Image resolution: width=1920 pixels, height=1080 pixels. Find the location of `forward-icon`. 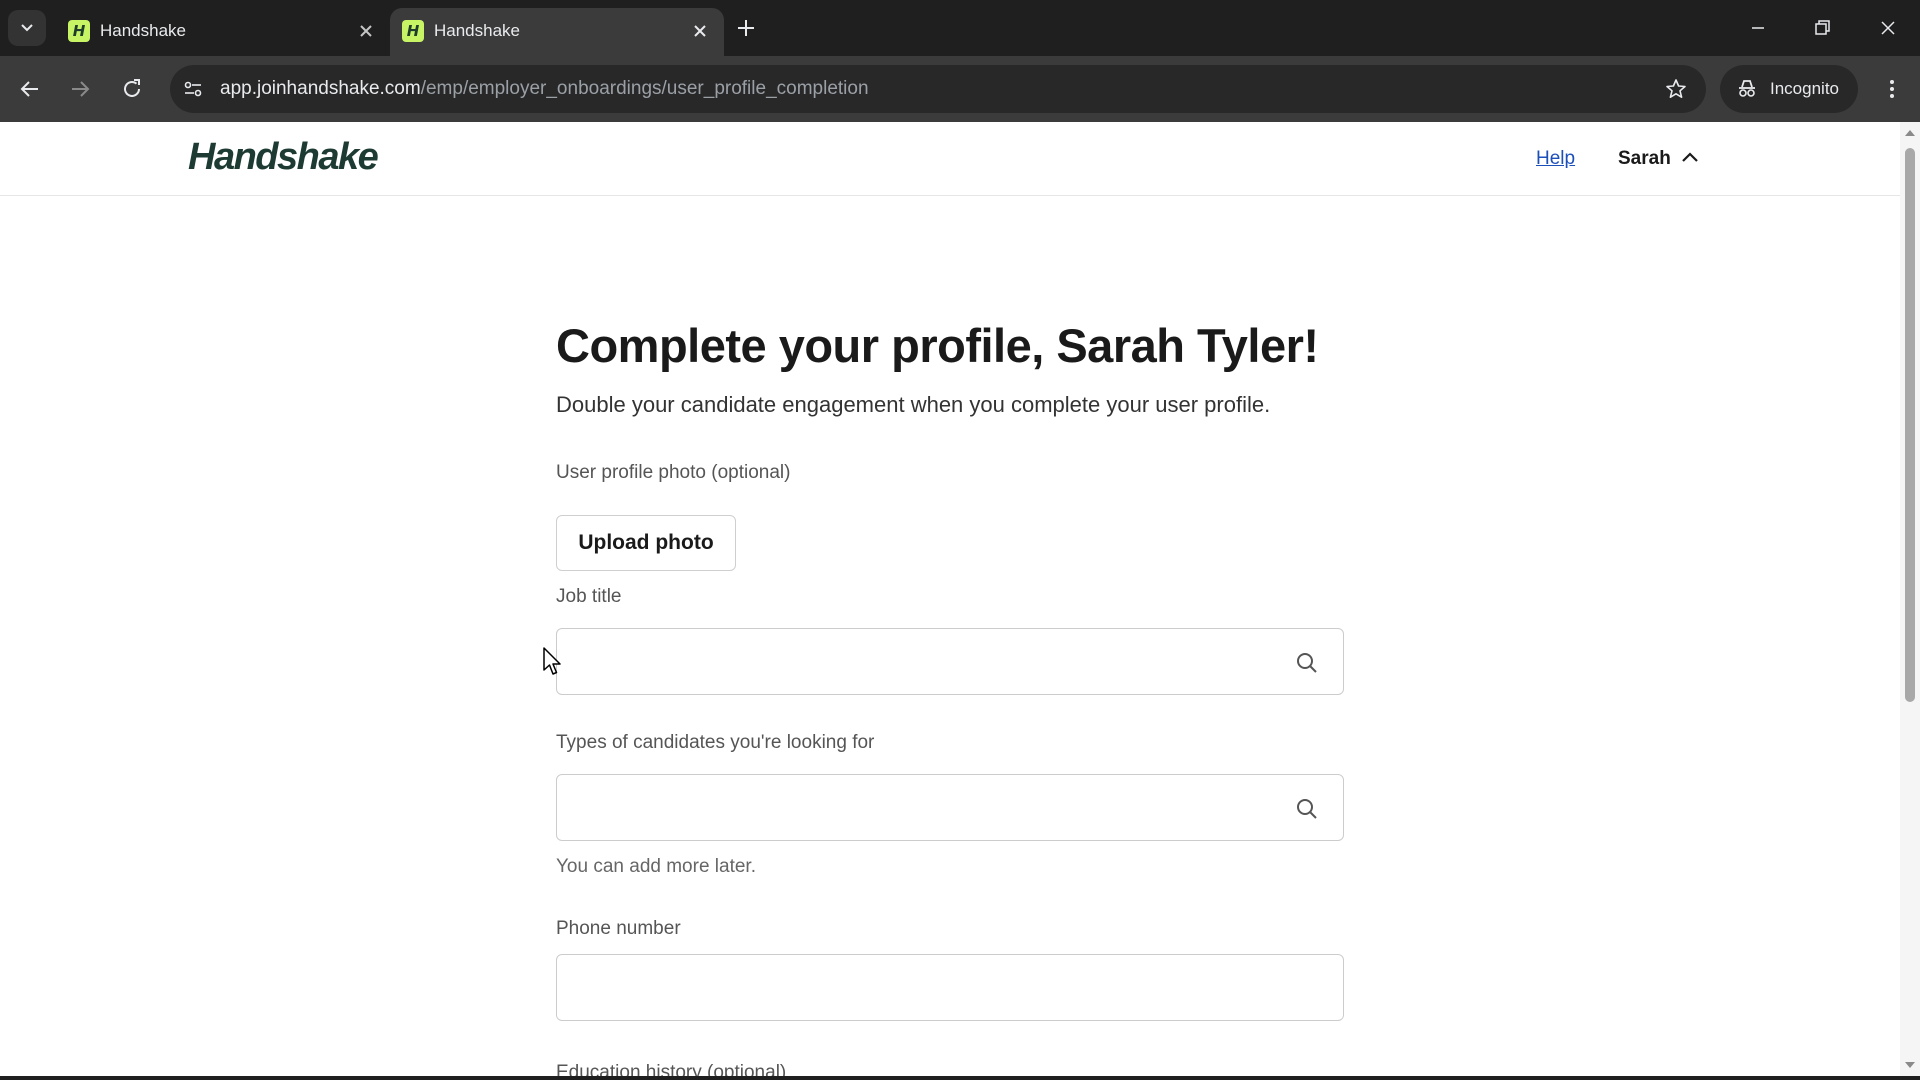

forward-icon is located at coordinates (80, 89).